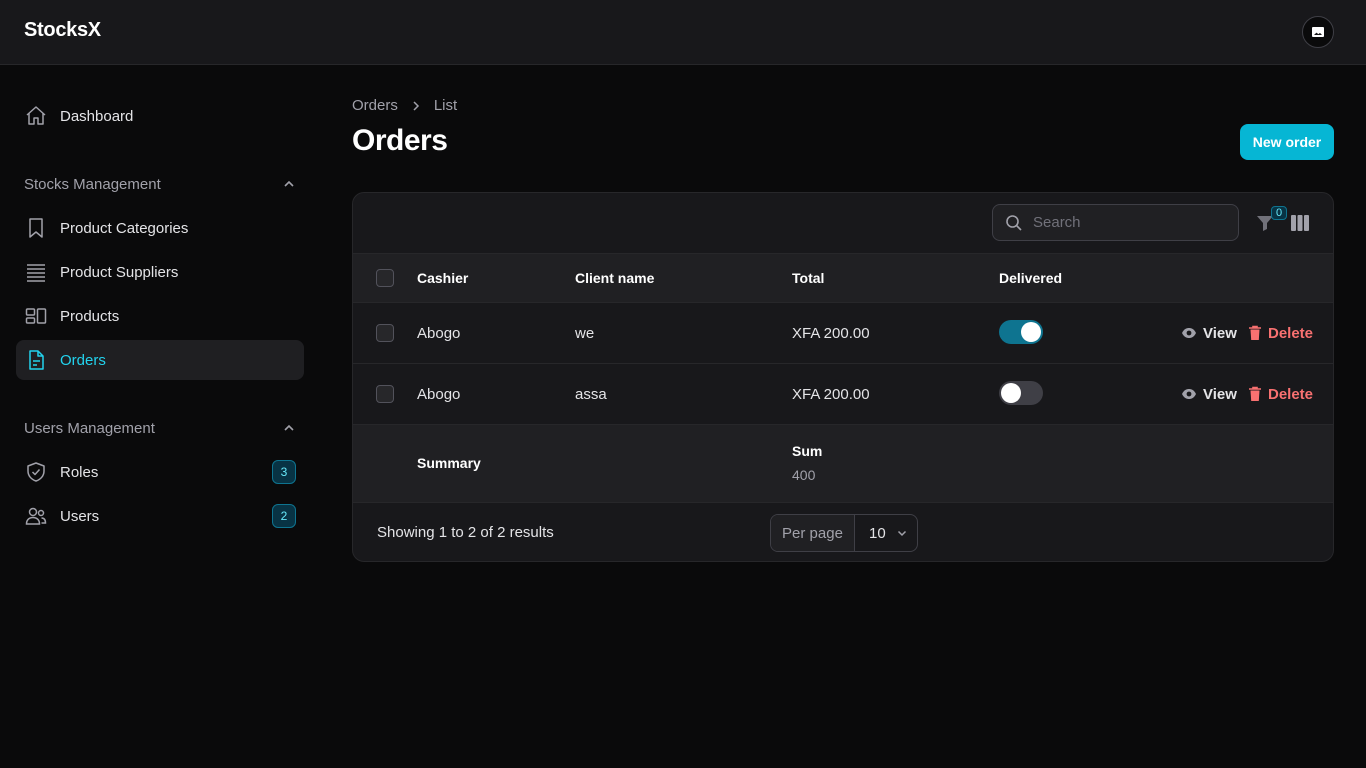  I want to click on pagination-footer: Showing 1 to 2 of 2 results Per page 10, so click(843, 532).